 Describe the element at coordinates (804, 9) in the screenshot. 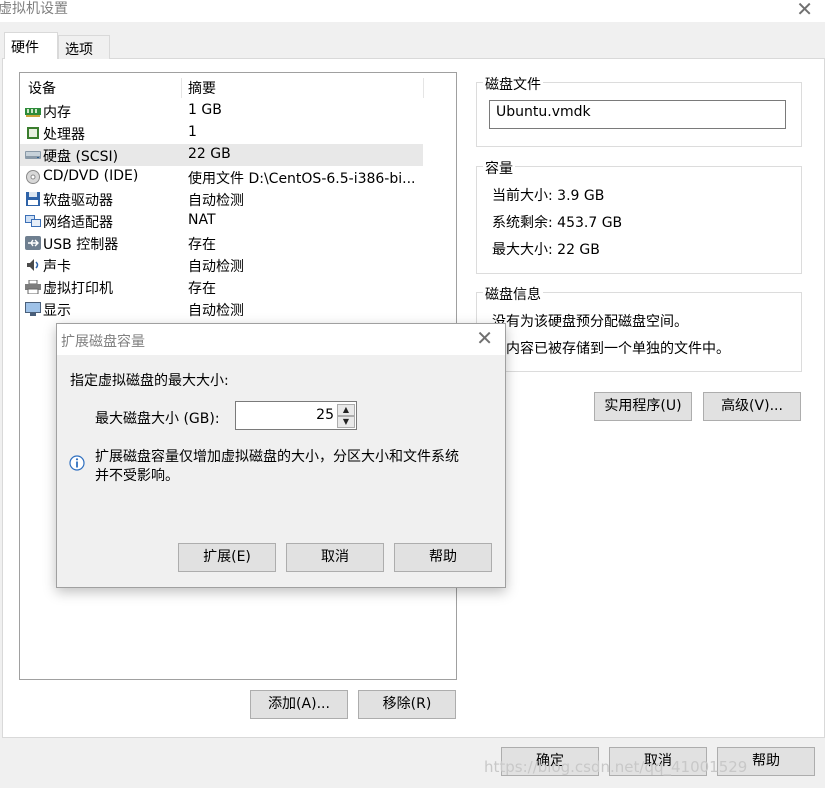

I see `close-icon: ✕` at that location.